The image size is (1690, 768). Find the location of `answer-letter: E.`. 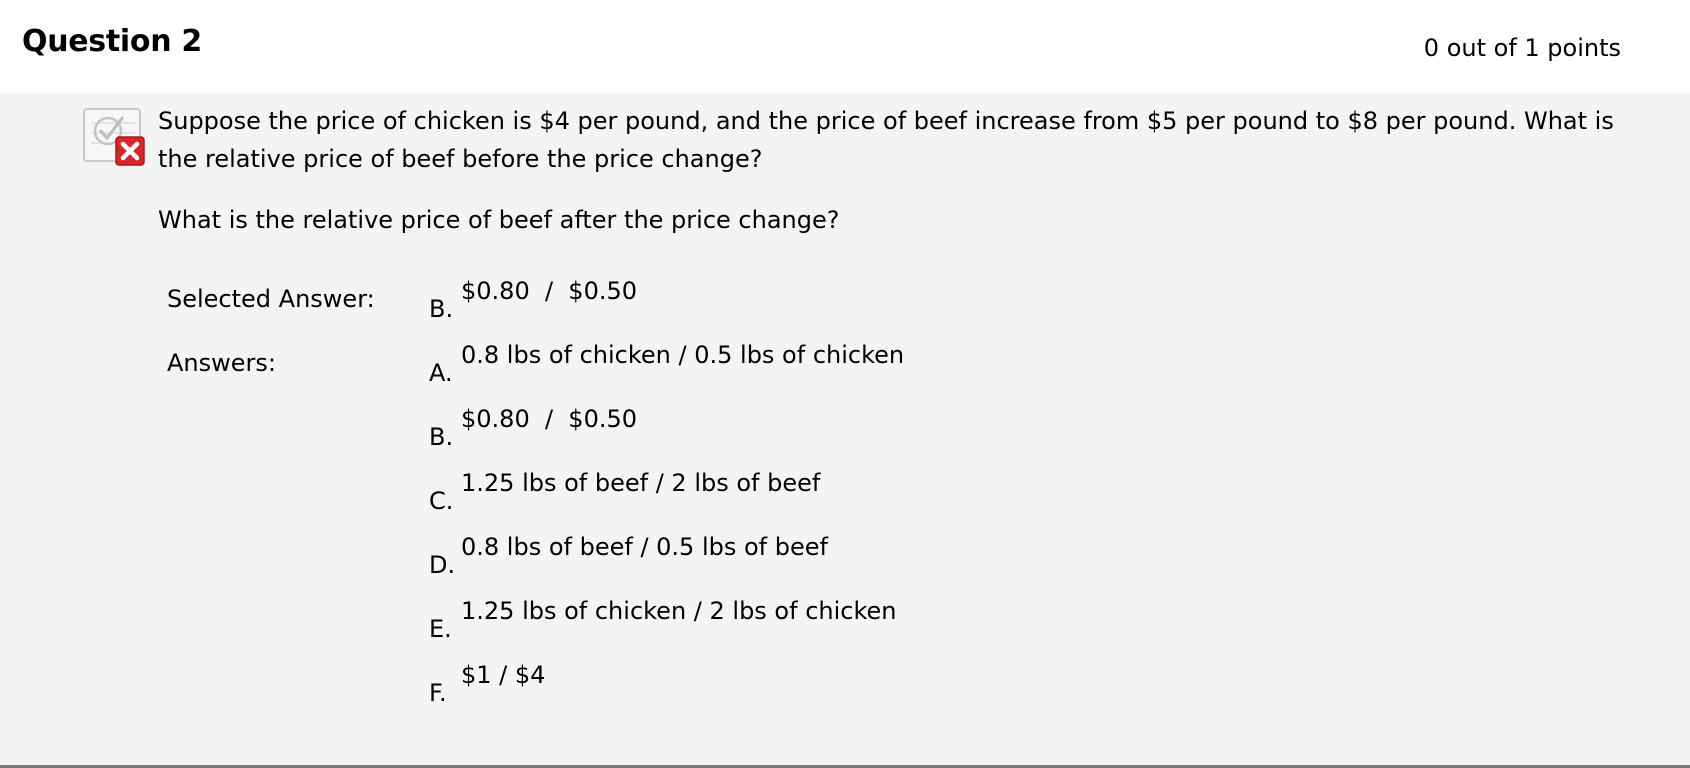

answer-letter: E. is located at coordinates (440, 629).